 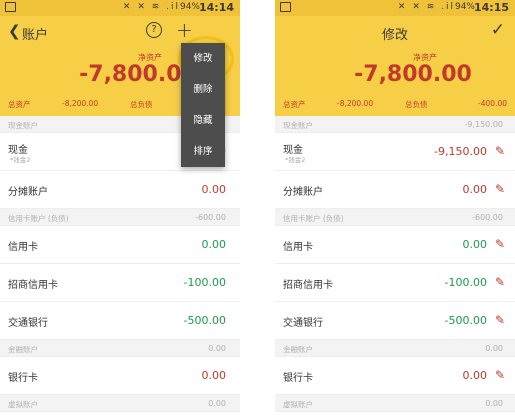 What do you see at coordinates (35, 35) in the screenshot?
I see `page-title: 账户` at bounding box center [35, 35].